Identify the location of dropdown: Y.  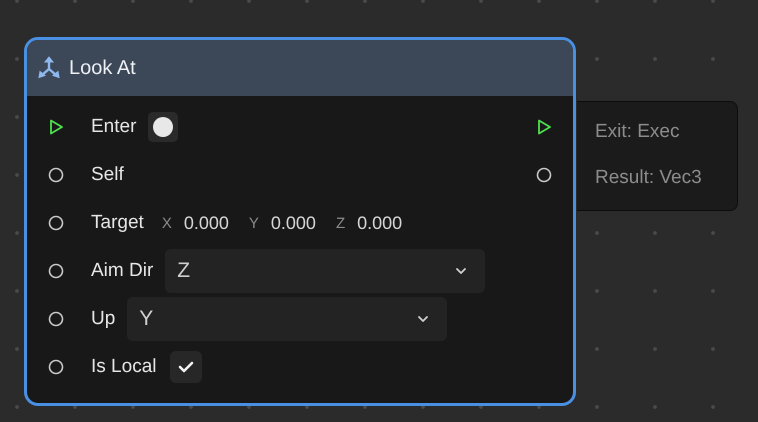
(287, 319).